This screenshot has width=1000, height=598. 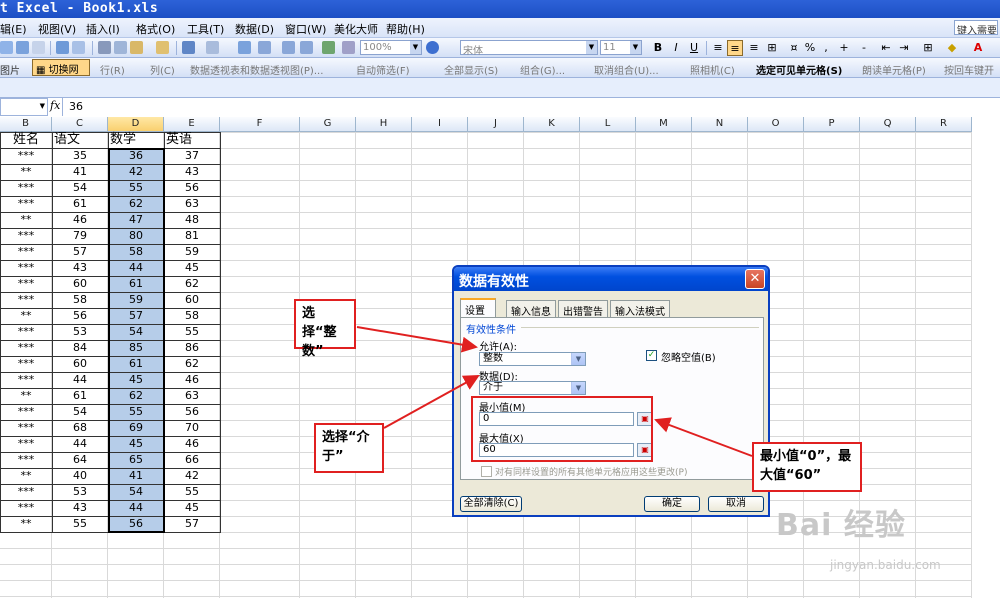 I want to click on table-cell: 64, so click(x=80, y=460).